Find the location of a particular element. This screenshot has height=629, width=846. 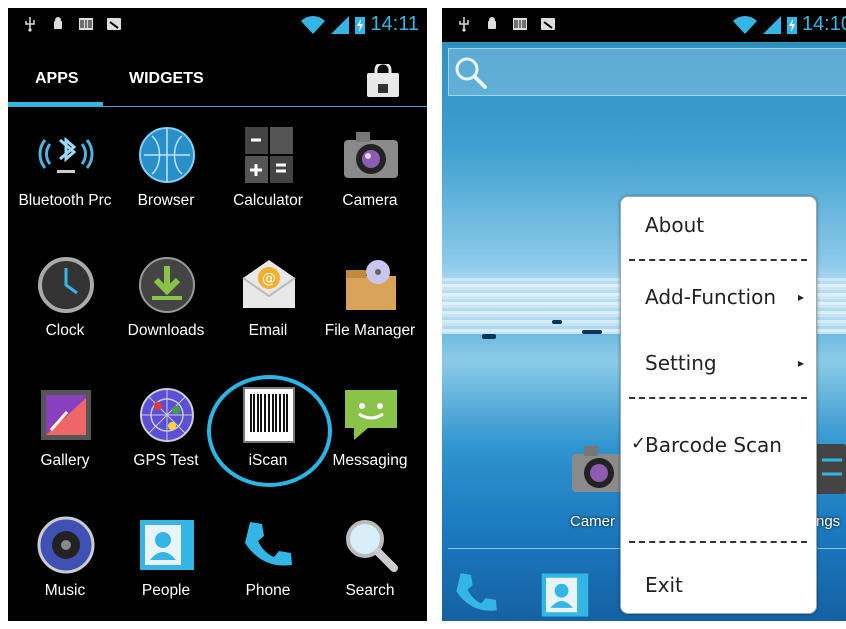

app-messaging: Messaging is located at coordinates (370, 441).